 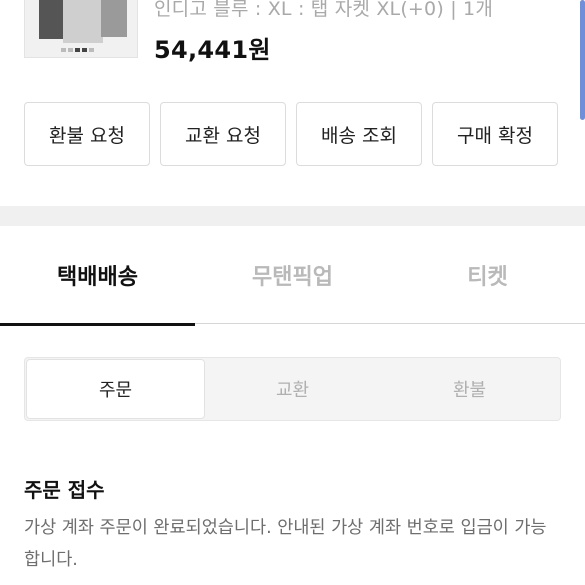 I want to click on shirt-image-main, so click(x=83, y=21).